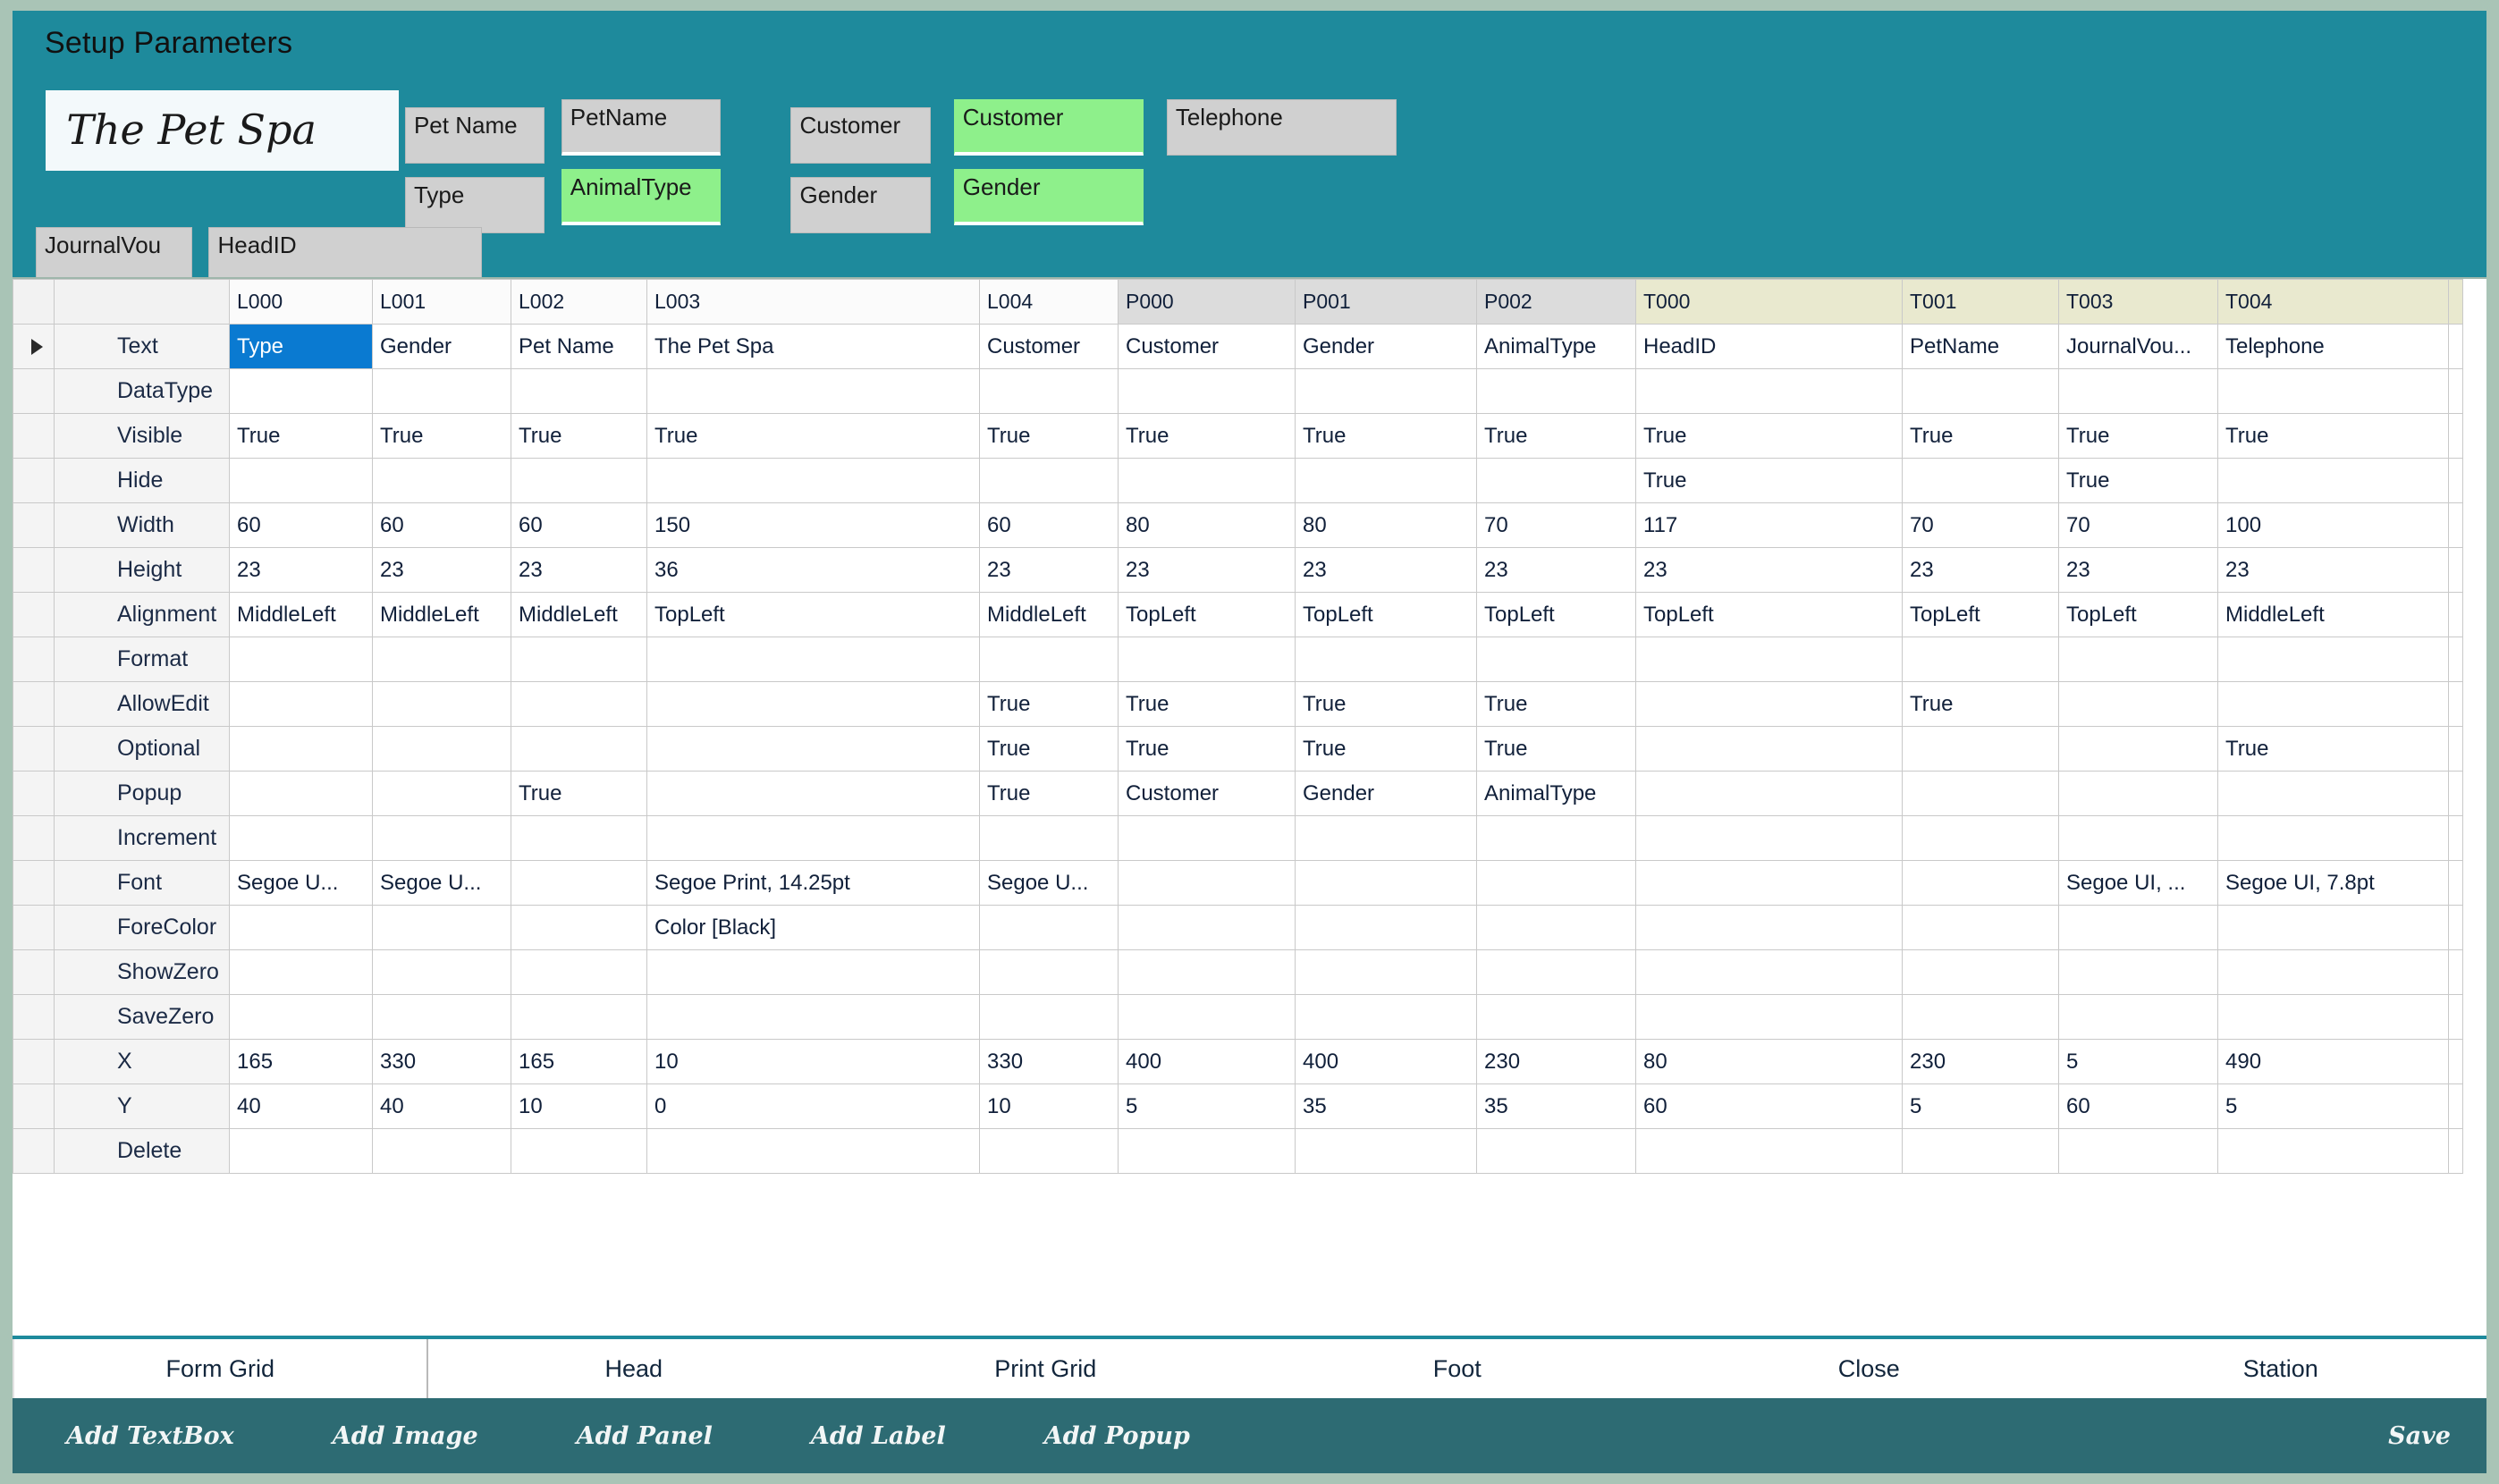 Image resolution: width=2499 pixels, height=1484 pixels. I want to click on cell-P000-forecolor, so click(1207, 927).